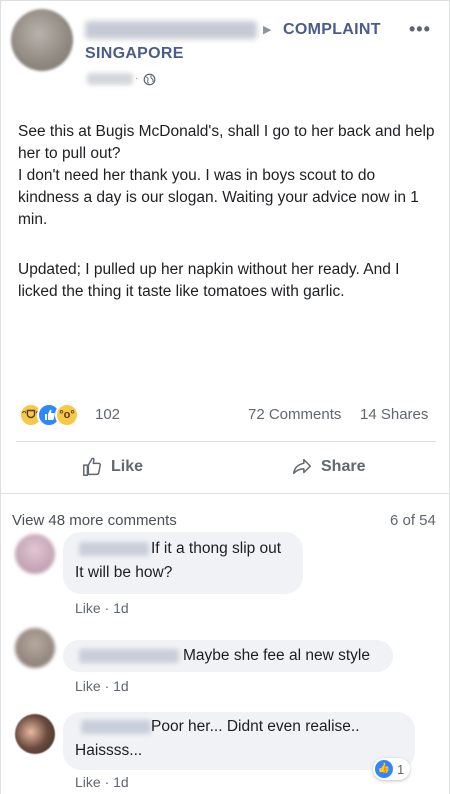  What do you see at coordinates (149, 79) in the screenshot?
I see `globe-icon` at bounding box center [149, 79].